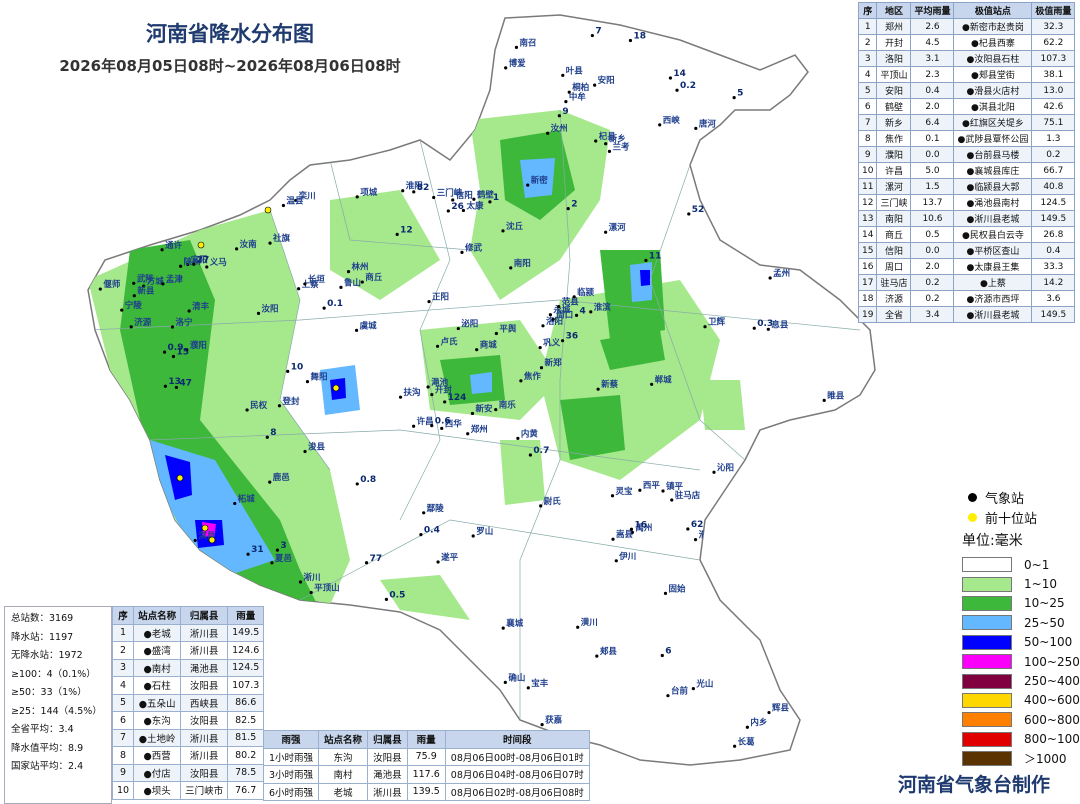  What do you see at coordinates (175, 279) in the screenshot?
I see `city-label: 孟津` at bounding box center [175, 279].